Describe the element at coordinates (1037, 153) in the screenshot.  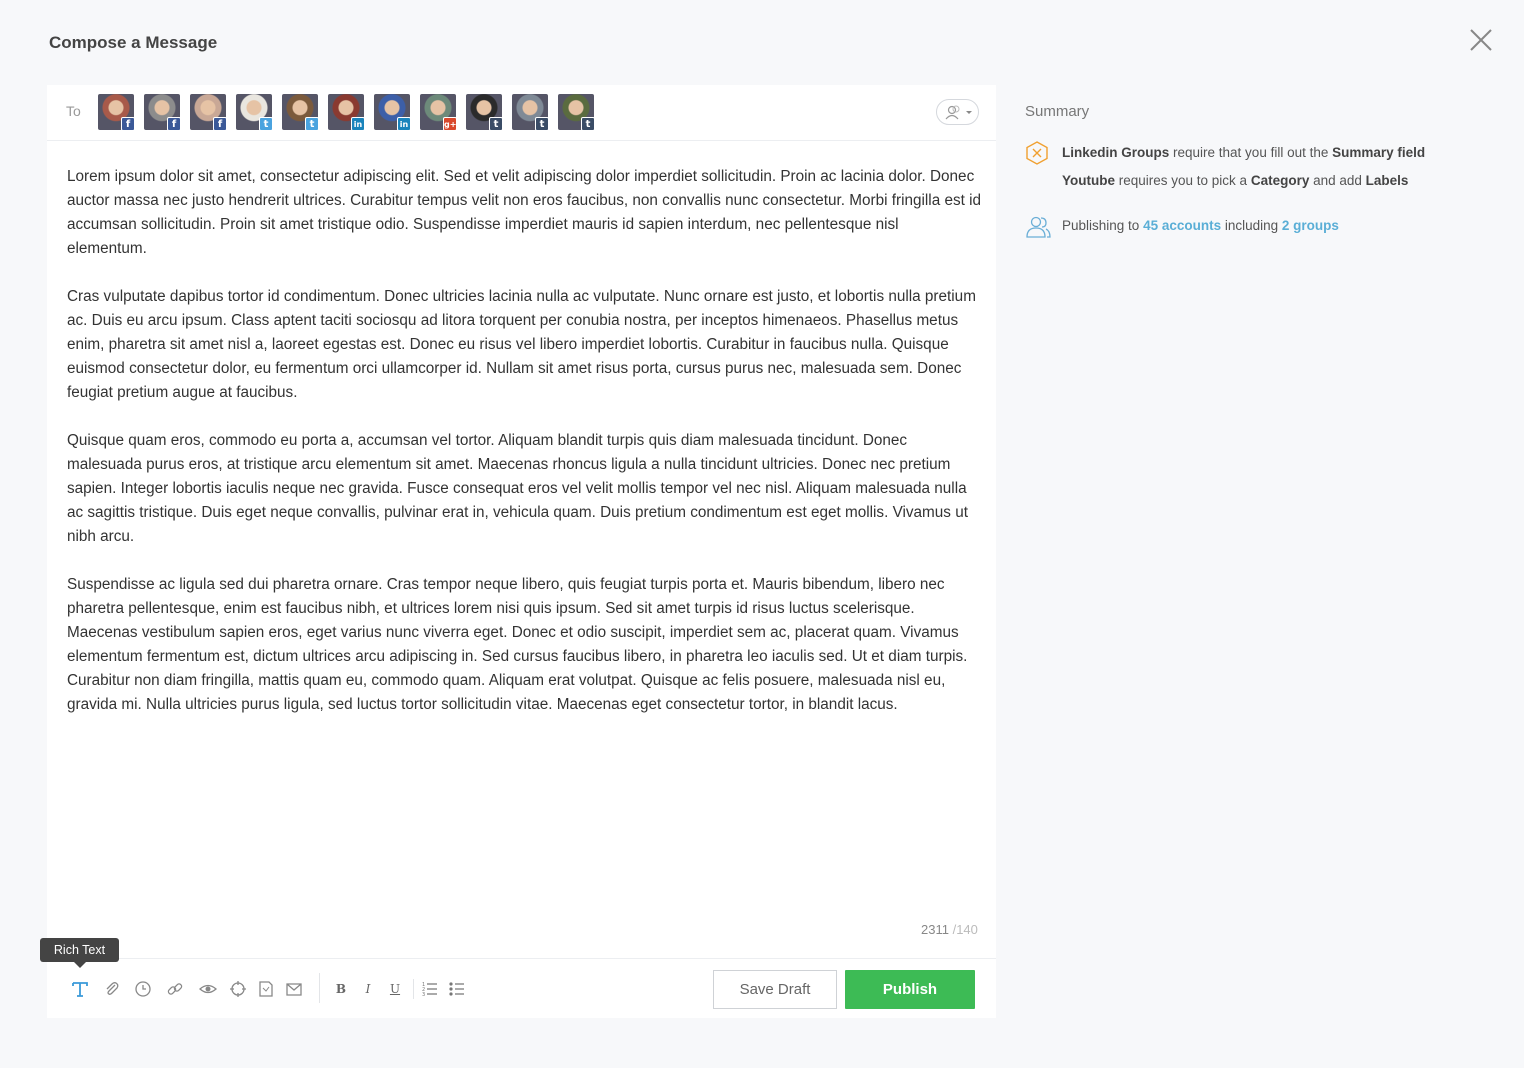
I see `warning-hexagon-icon` at that location.